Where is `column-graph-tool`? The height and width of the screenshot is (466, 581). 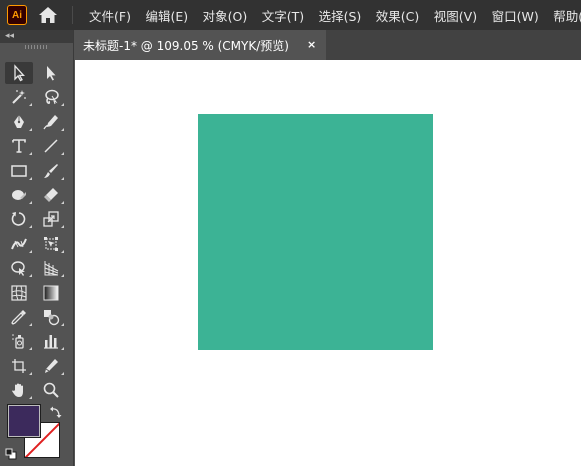
column-graph-tool is located at coordinates (51, 341).